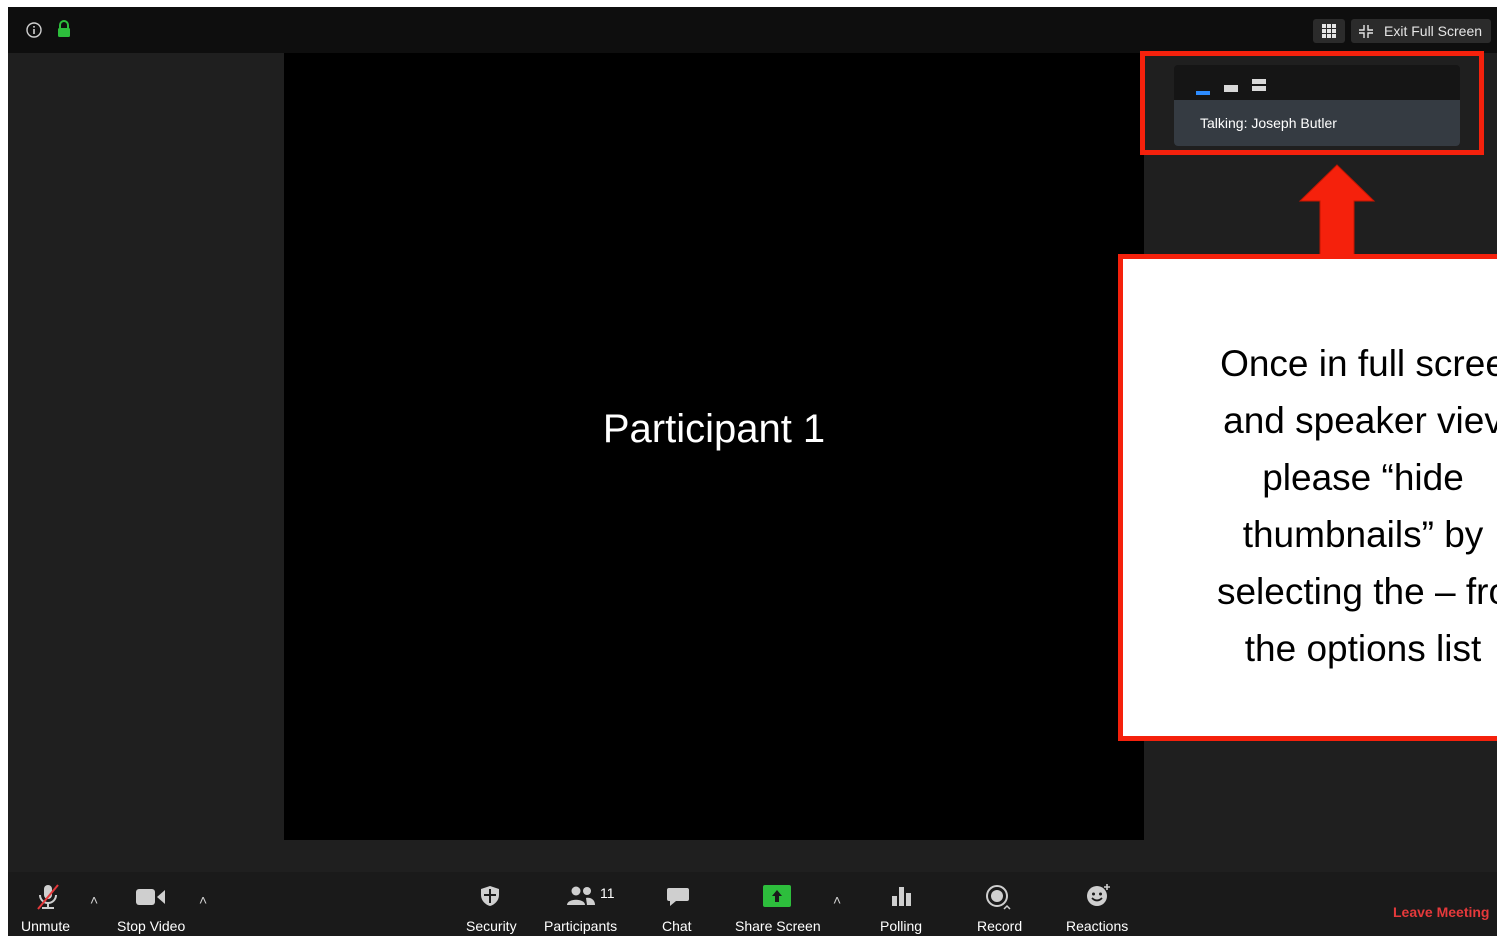  I want to click on top-bar: Exit Full Screen, so click(752, 30).